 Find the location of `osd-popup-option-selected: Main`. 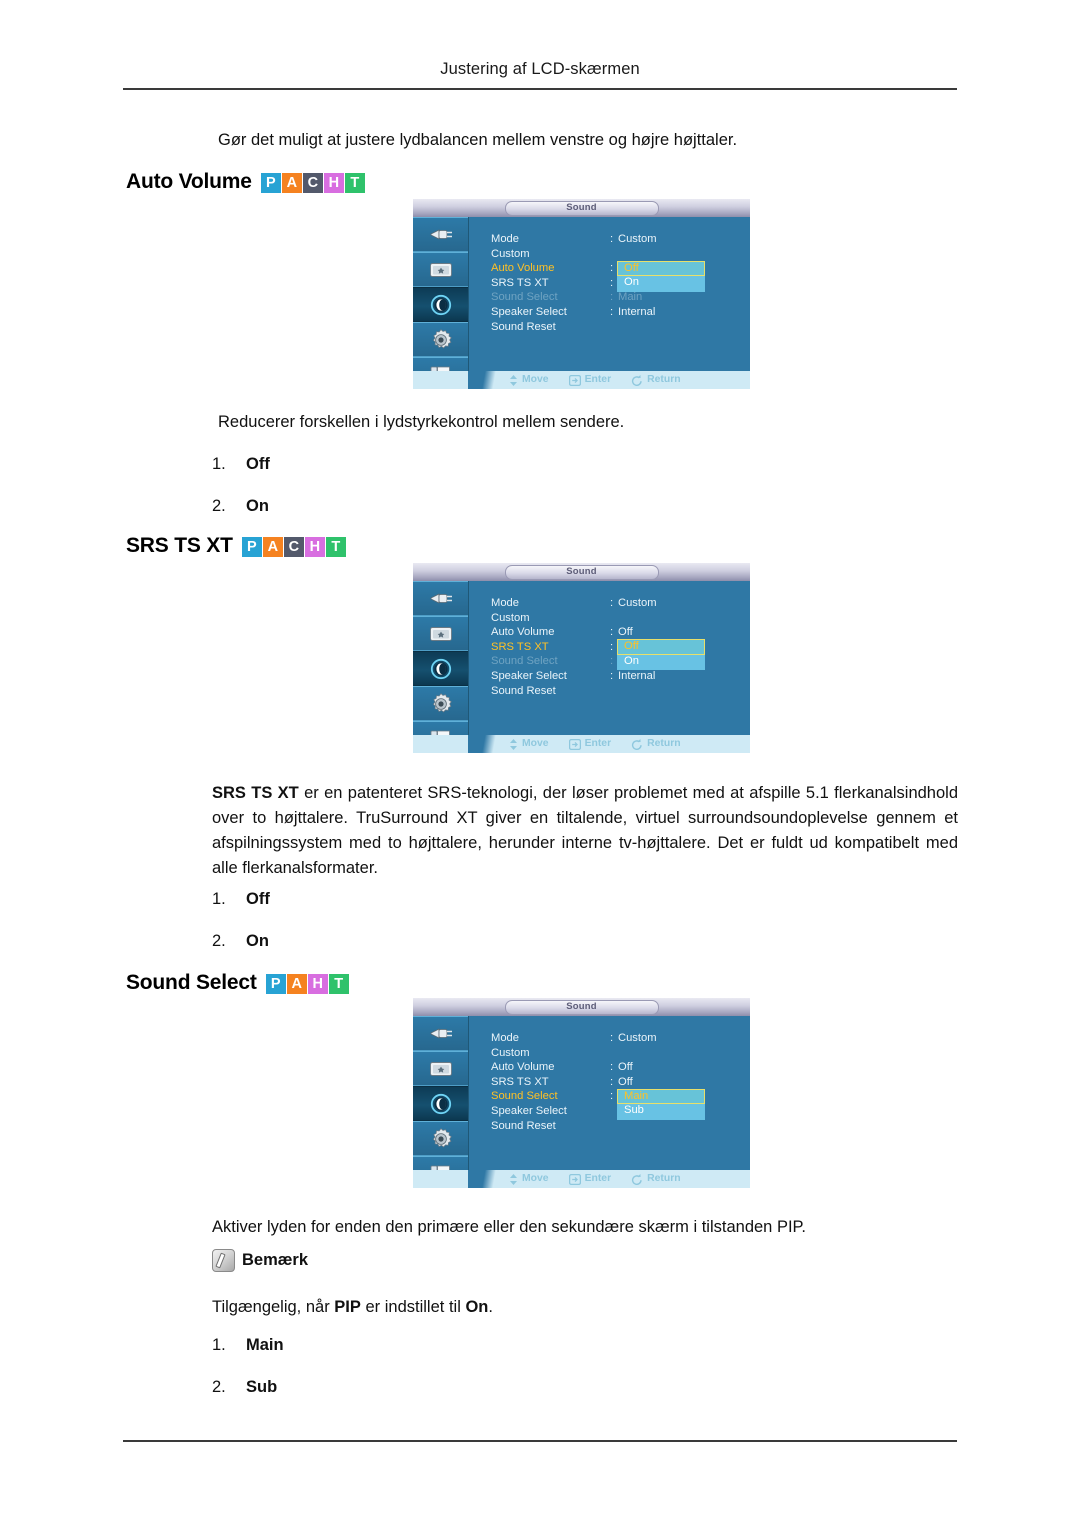

osd-popup-option-selected: Main is located at coordinates (661, 1096).